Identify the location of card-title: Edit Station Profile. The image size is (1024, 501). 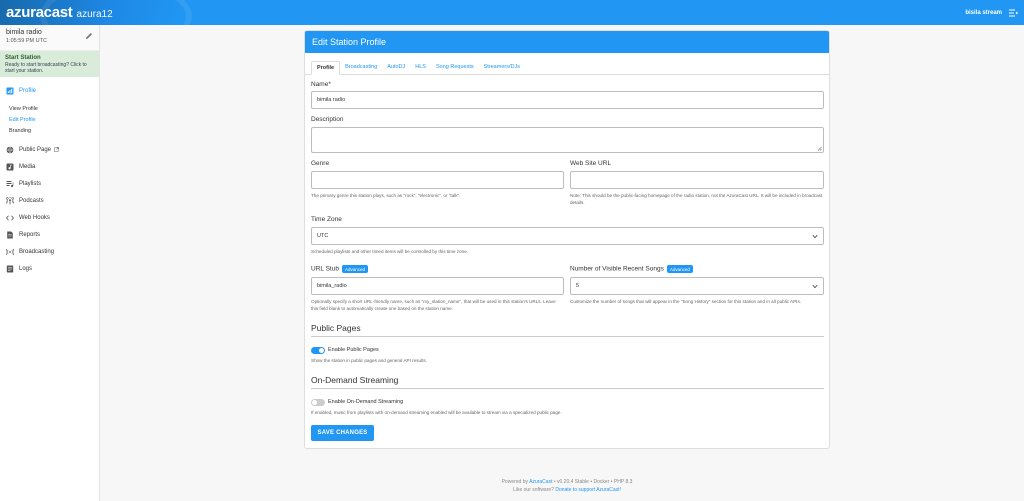
(567, 42).